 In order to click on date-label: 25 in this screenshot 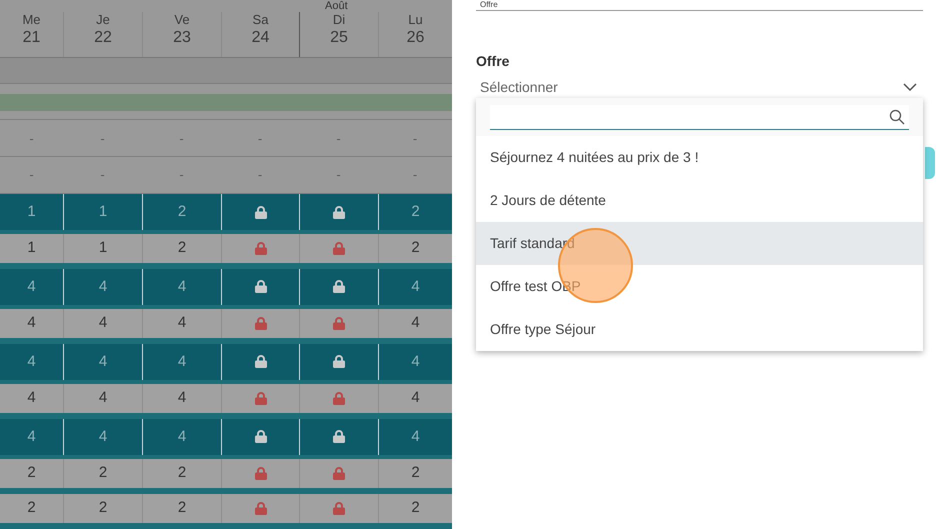, I will do `click(339, 38)`.